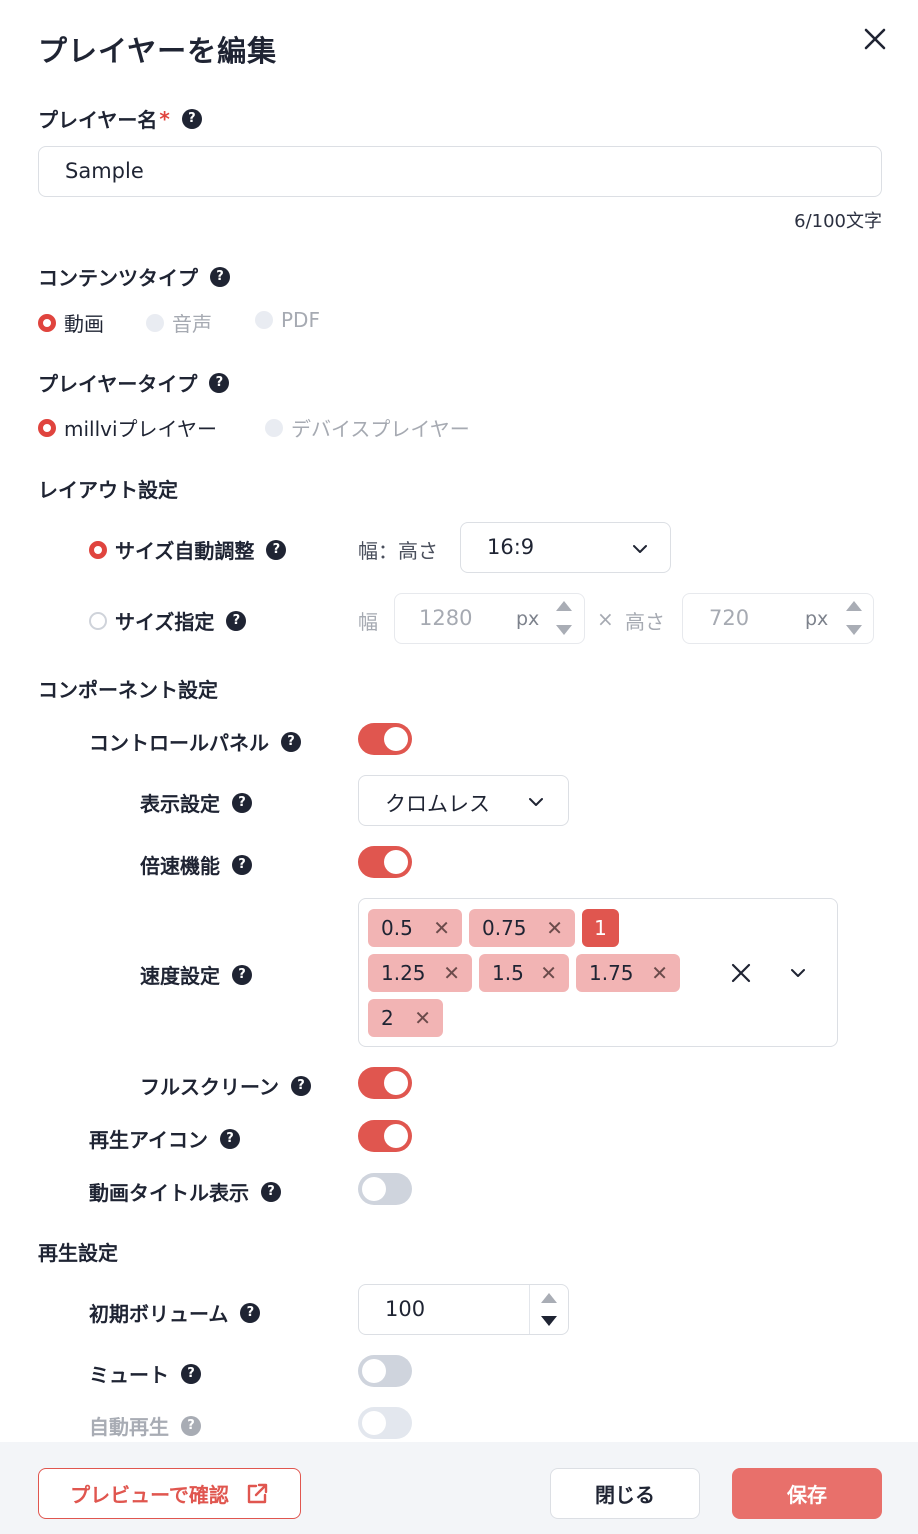 This screenshot has height=1534, width=918. Describe the element at coordinates (875, 39) in the screenshot. I see `close-icon` at that location.